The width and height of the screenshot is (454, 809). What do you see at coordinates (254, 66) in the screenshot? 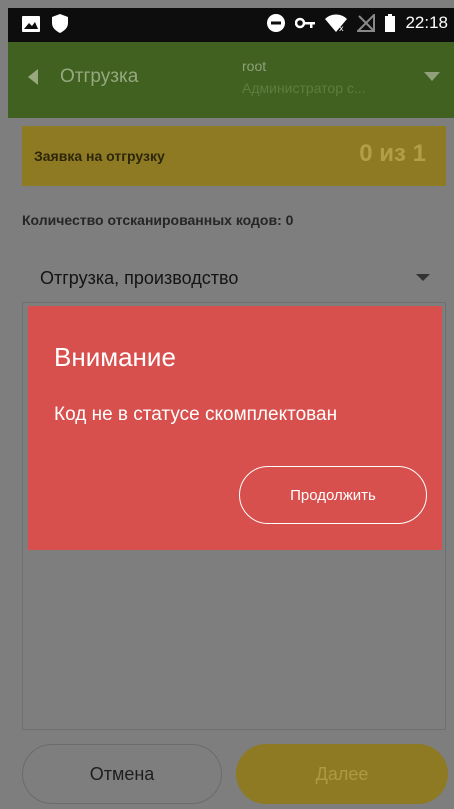
I see `user-name: root` at bounding box center [254, 66].